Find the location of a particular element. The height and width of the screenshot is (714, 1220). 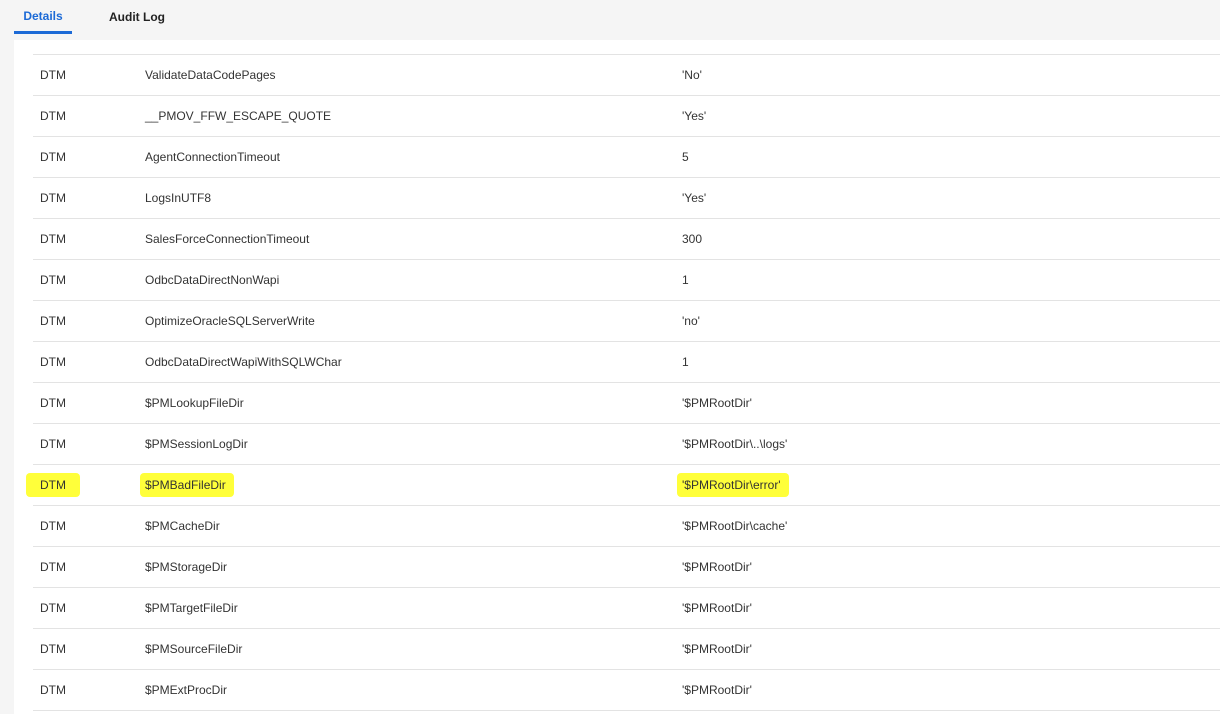

name-cell: $PMCacheDir is located at coordinates (182, 526).